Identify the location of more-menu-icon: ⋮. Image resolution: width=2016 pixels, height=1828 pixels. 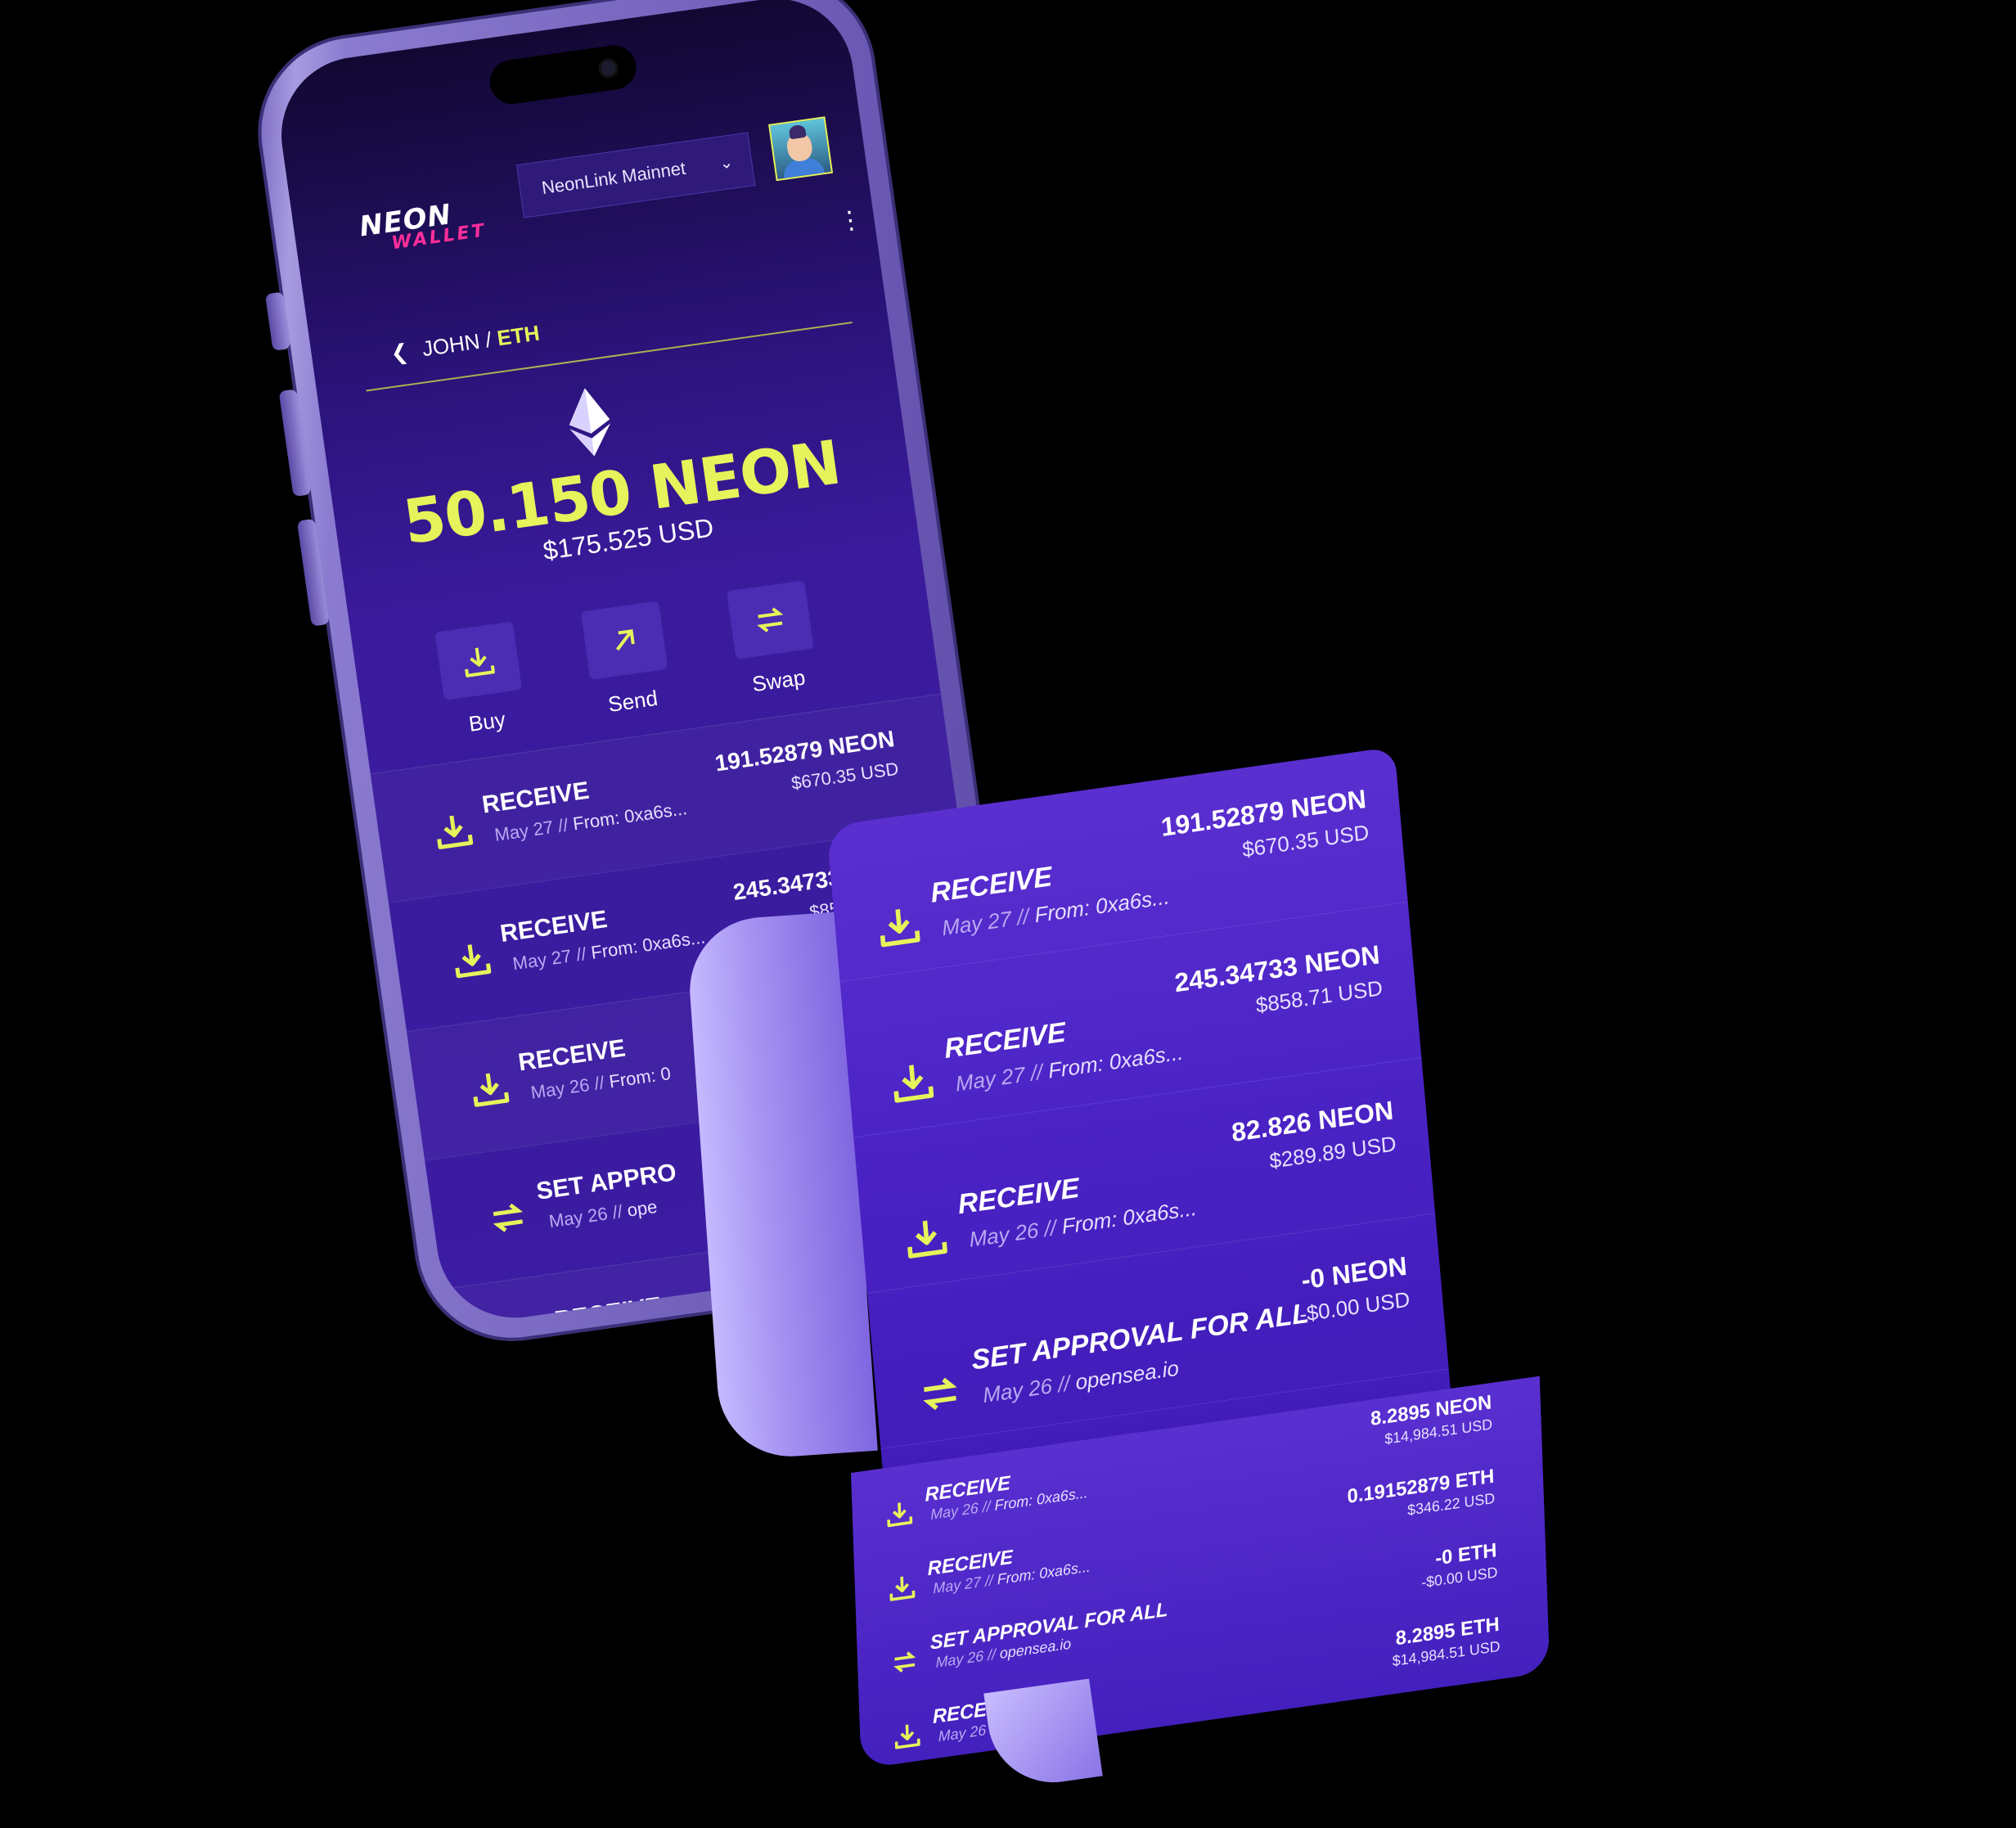
(850, 221).